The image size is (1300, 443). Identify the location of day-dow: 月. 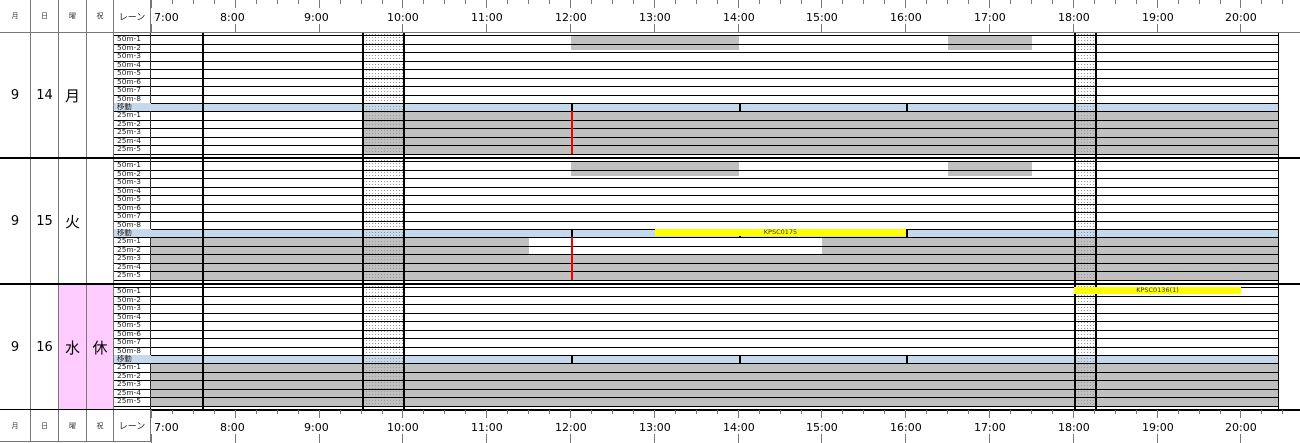
(73, 96).